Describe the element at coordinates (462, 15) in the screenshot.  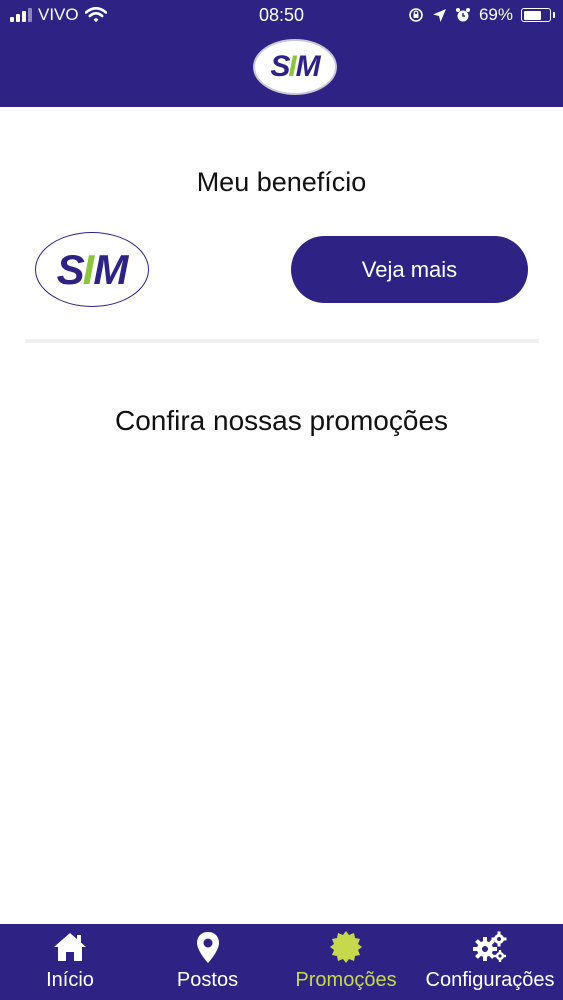
I see `alarm-clock-icon` at that location.